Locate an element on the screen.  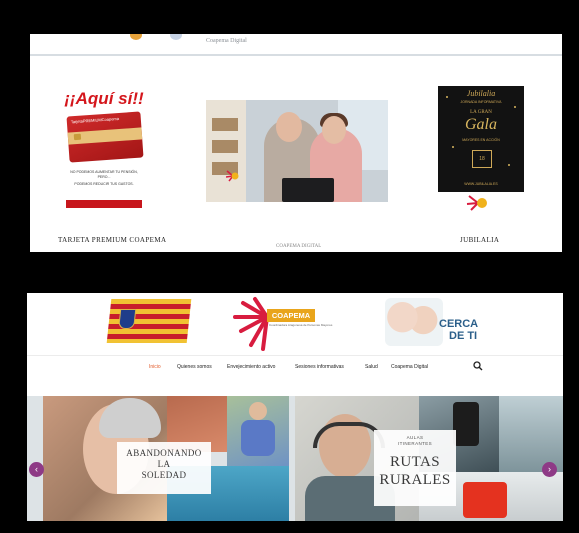
slide-caption-soledad: ABANDONANDO LA SOLEDAD is located at coordinates (164, 468).